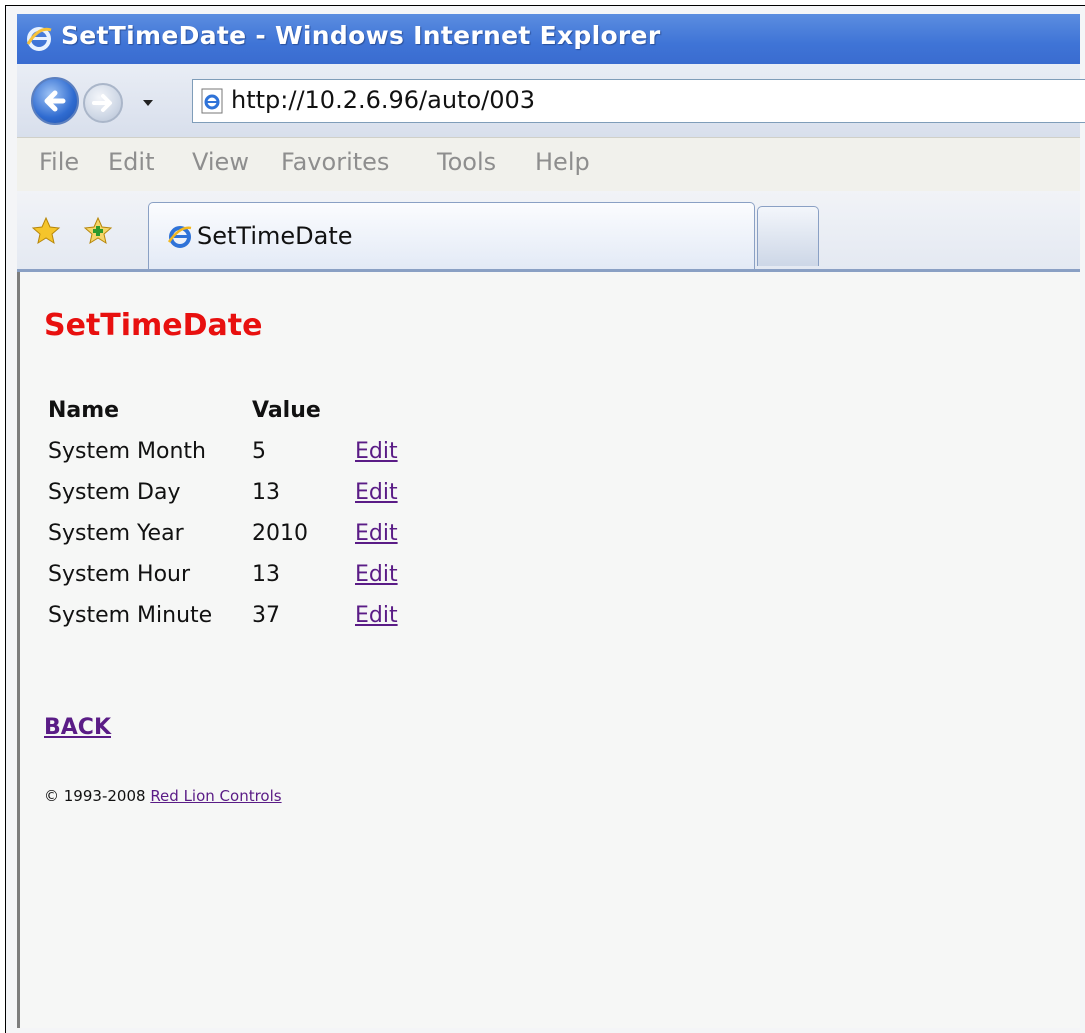 This screenshot has height=1033, width=1085. What do you see at coordinates (46, 231) in the screenshot?
I see `favorites-star-icon` at bounding box center [46, 231].